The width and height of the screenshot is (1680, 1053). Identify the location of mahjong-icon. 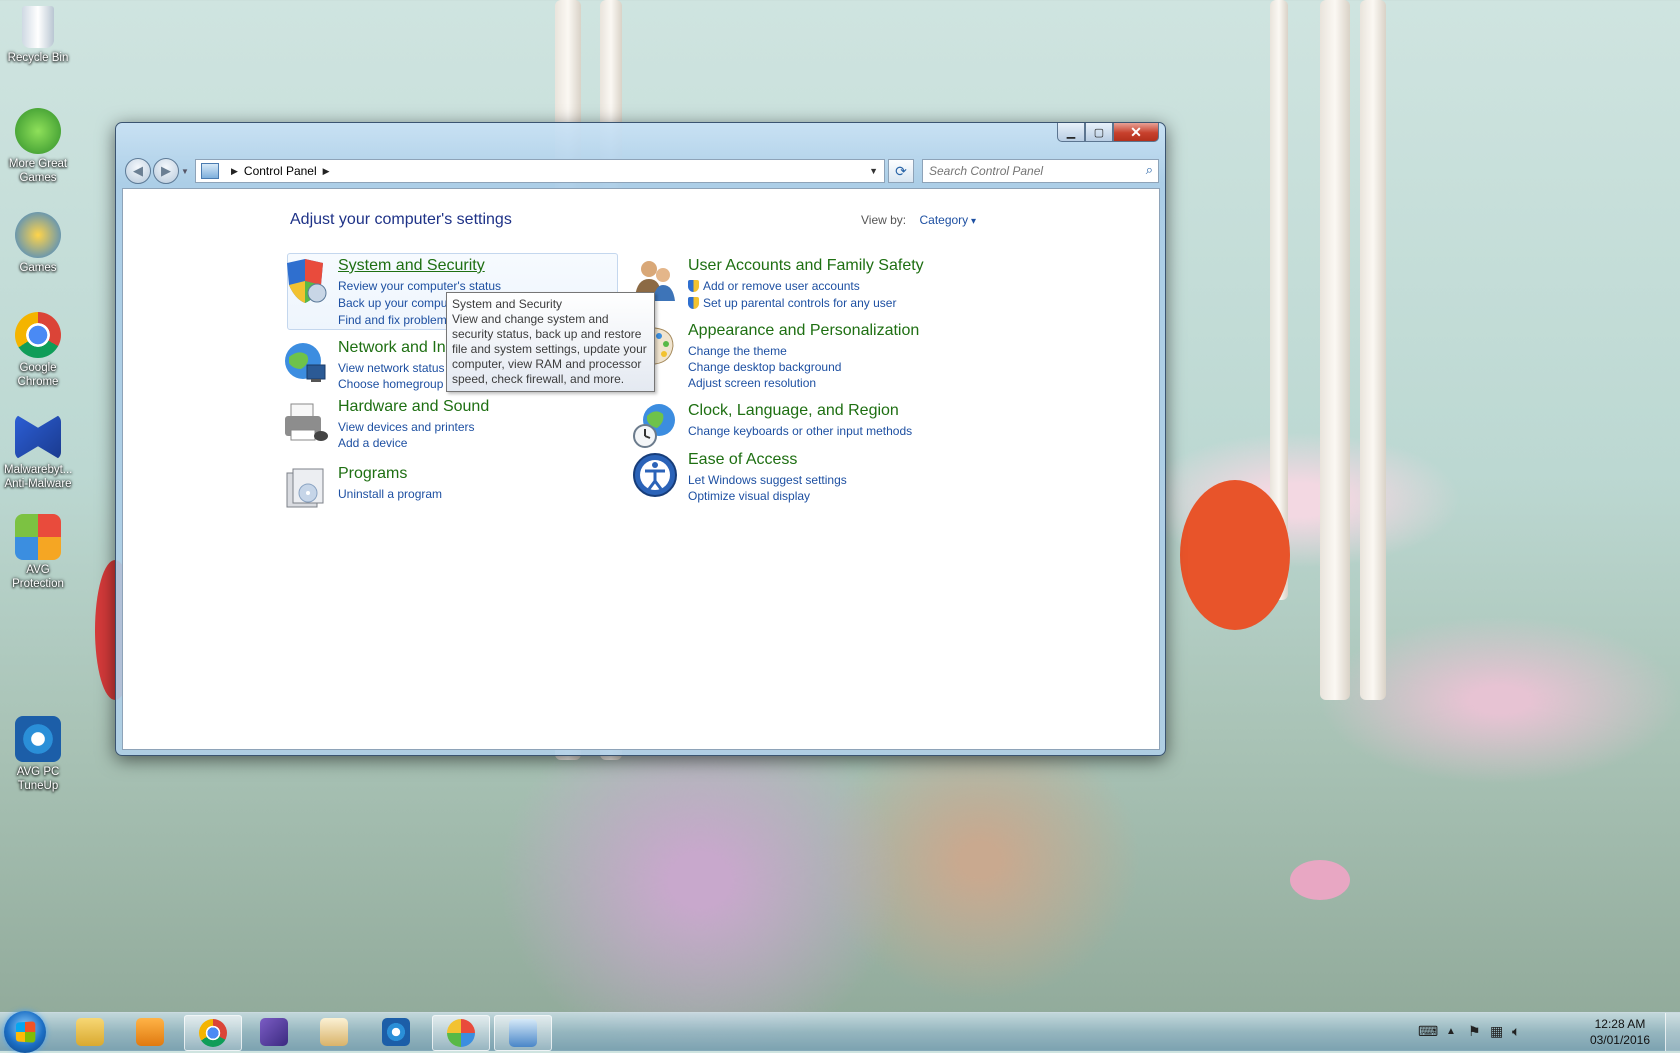
(334, 1032).